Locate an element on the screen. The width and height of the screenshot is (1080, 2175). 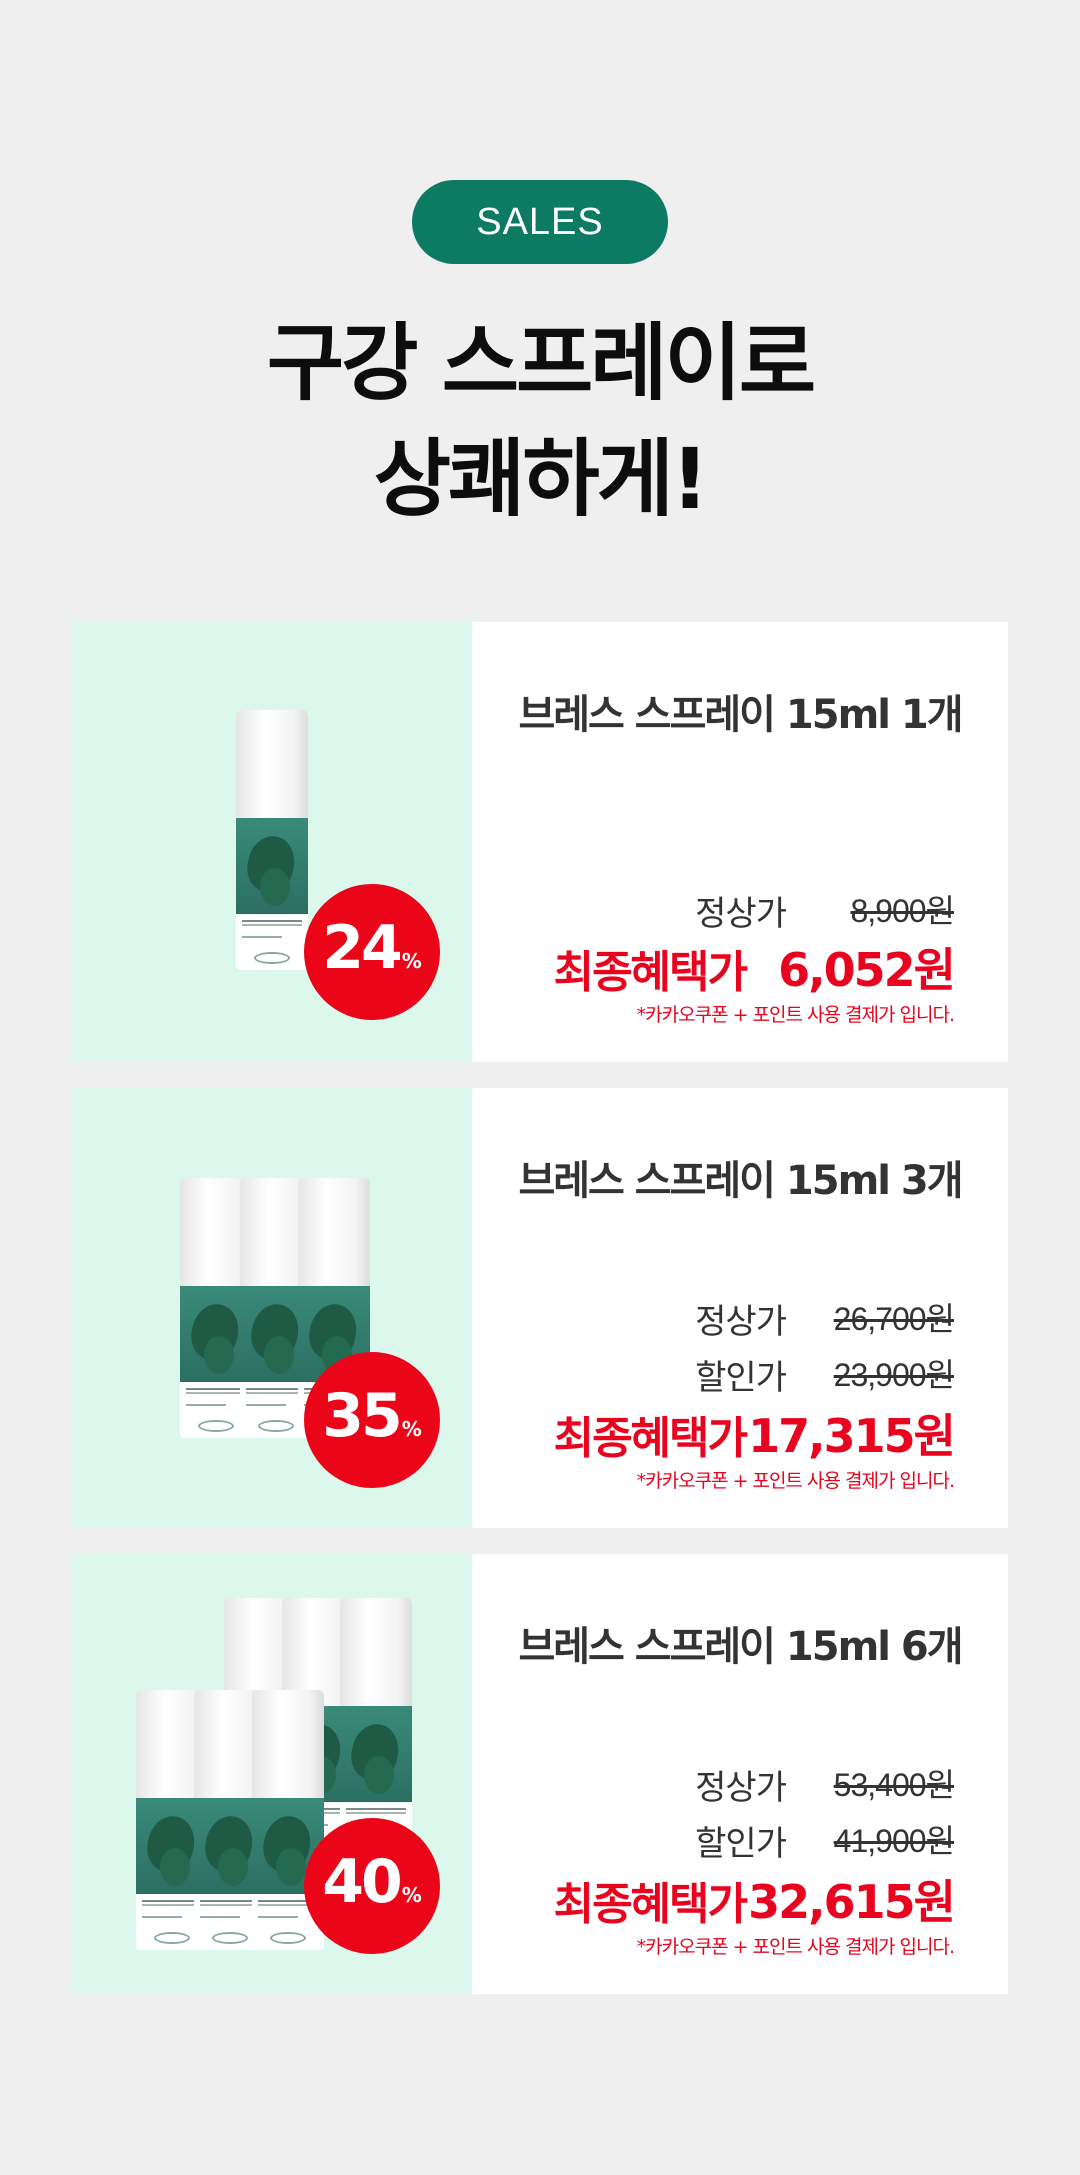
product-title: 브레스 스프레이 15ml 6개 is located at coordinates (740, 1643).